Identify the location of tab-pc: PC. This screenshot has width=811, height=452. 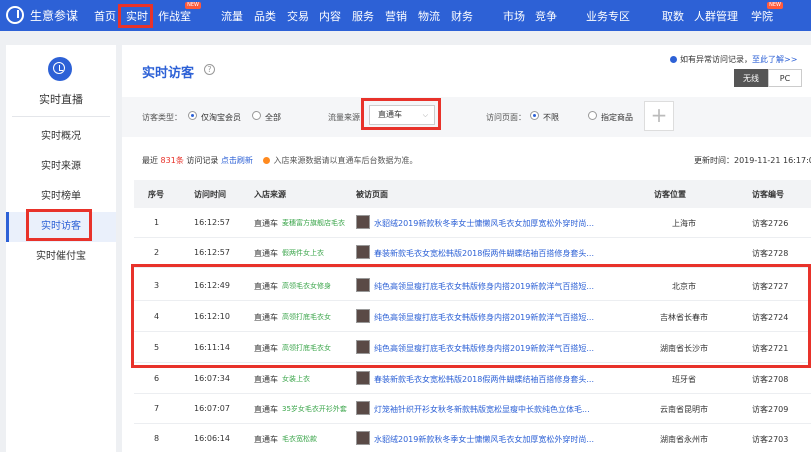
(785, 78).